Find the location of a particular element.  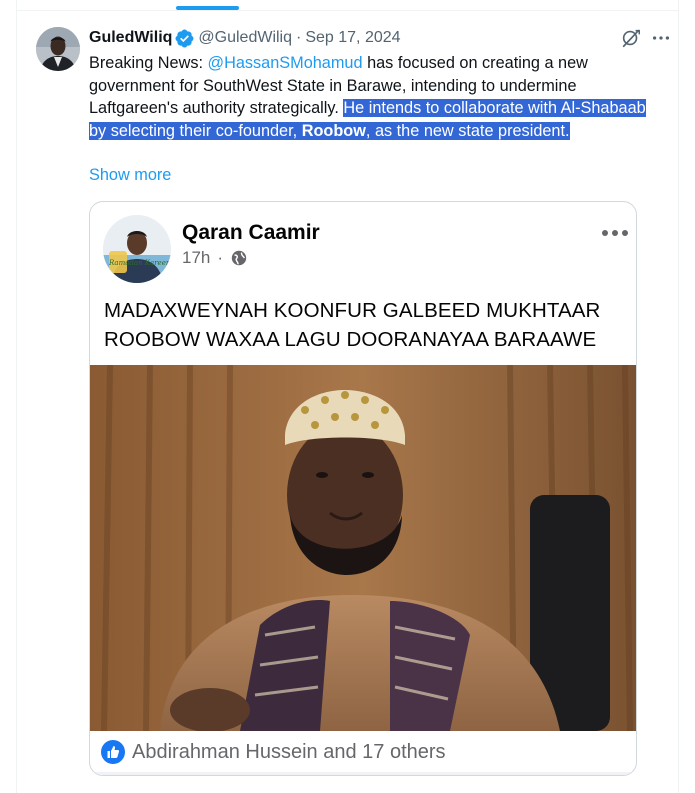

fb-page-avatar-image: Ramadan Kareem is located at coordinates (137, 249).